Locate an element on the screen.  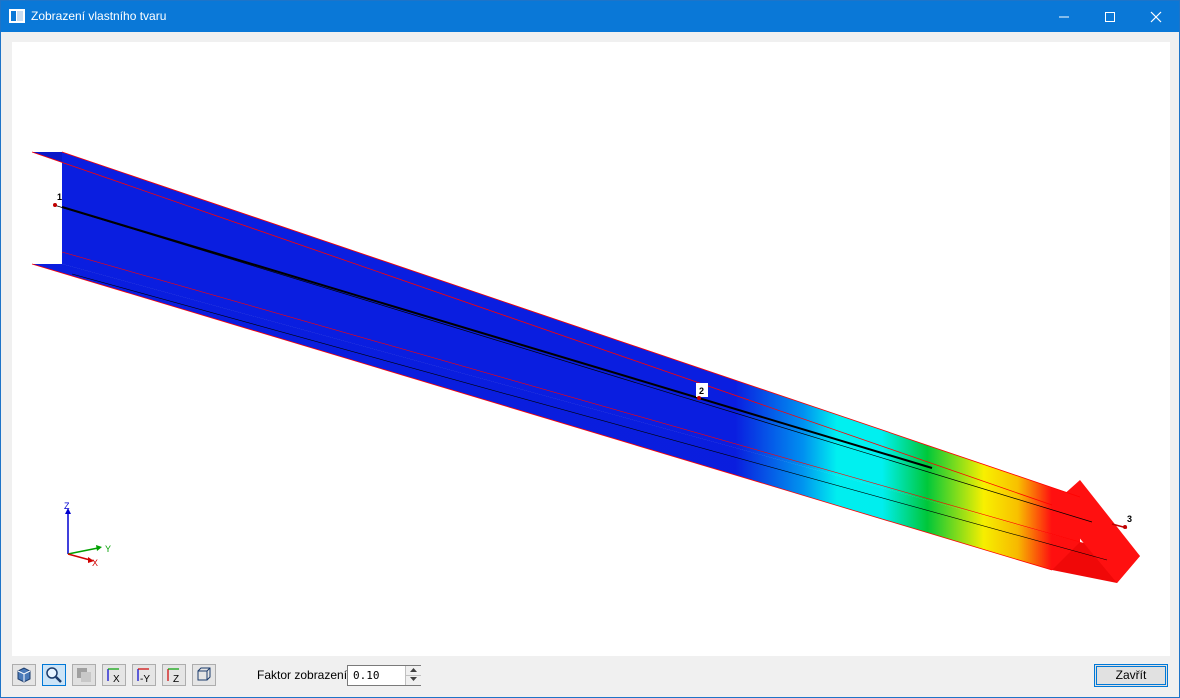
node-2-label: 2 is located at coordinates (701, 391).